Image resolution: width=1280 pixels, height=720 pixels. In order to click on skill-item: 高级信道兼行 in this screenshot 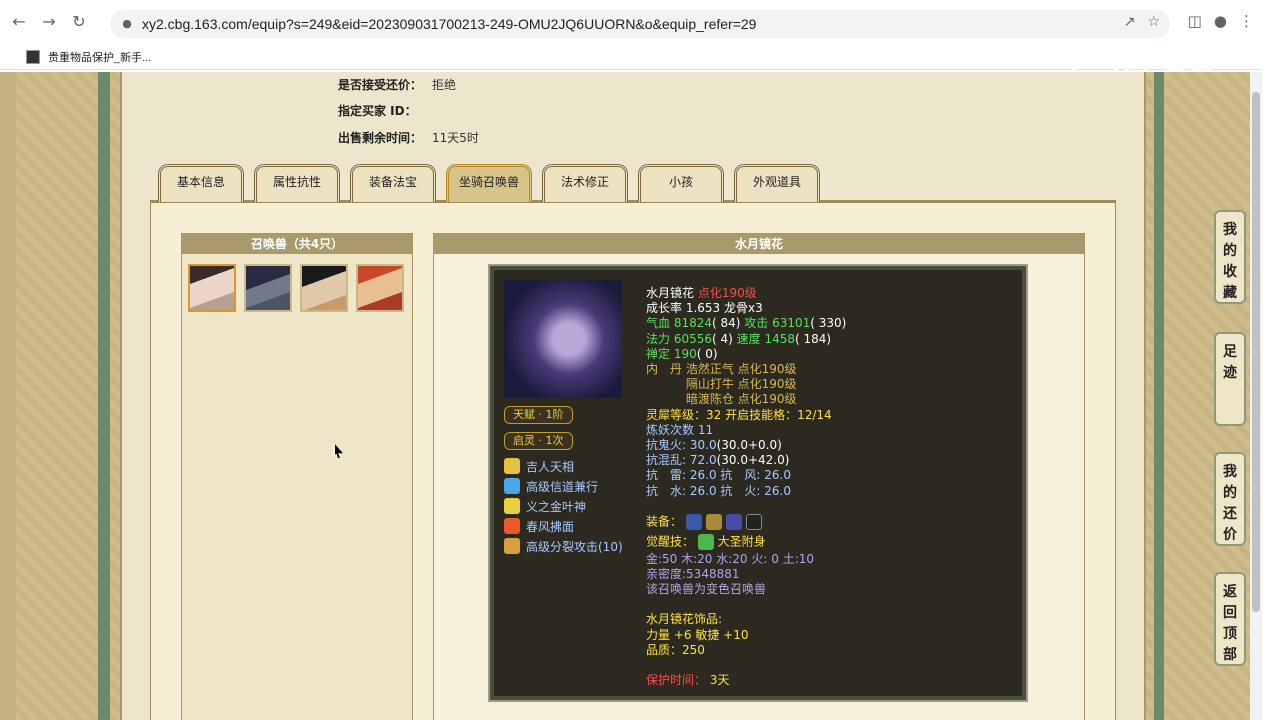, I will do `click(563, 486)`.